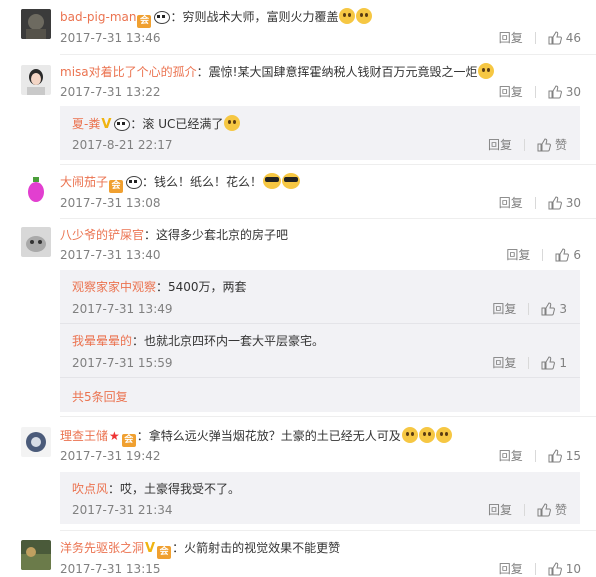  Describe the element at coordinates (110, 569) in the screenshot. I see `comment-time: 2017-7-31 13:15` at that location.